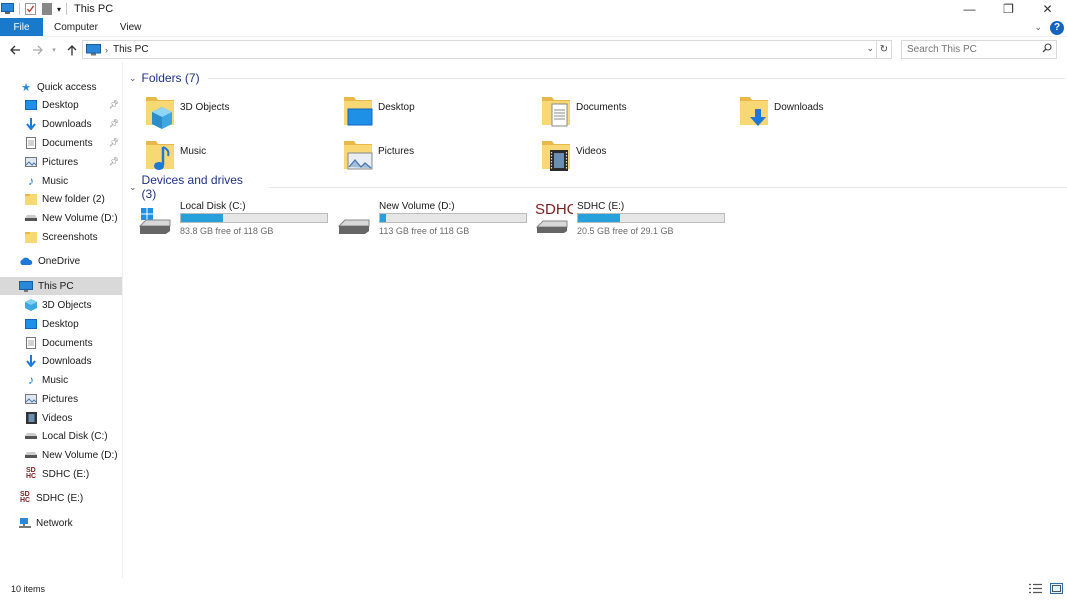 This screenshot has width=1067, height=600. What do you see at coordinates (61, 286) in the screenshot?
I see `nav-this-pc: This PC` at bounding box center [61, 286].